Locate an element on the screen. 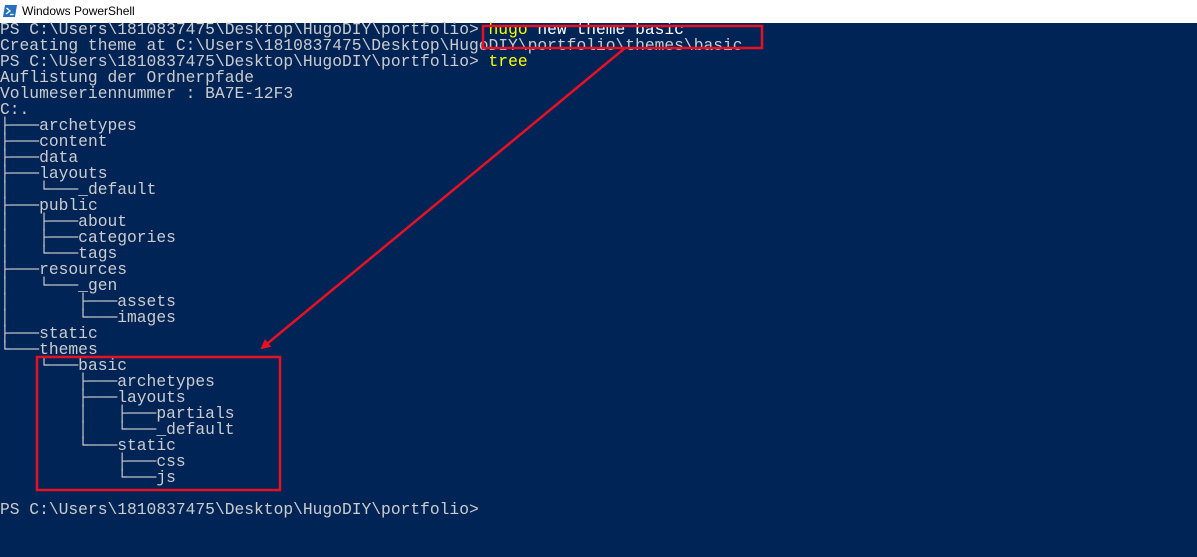  powershell-icon is located at coordinates (10, 11).